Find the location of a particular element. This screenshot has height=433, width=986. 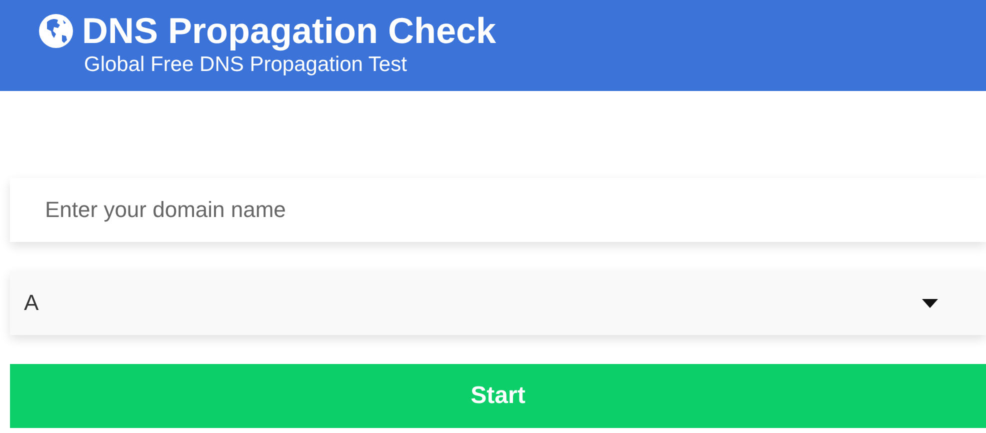

domain-field: Enter your domain name is located at coordinates (498, 210).